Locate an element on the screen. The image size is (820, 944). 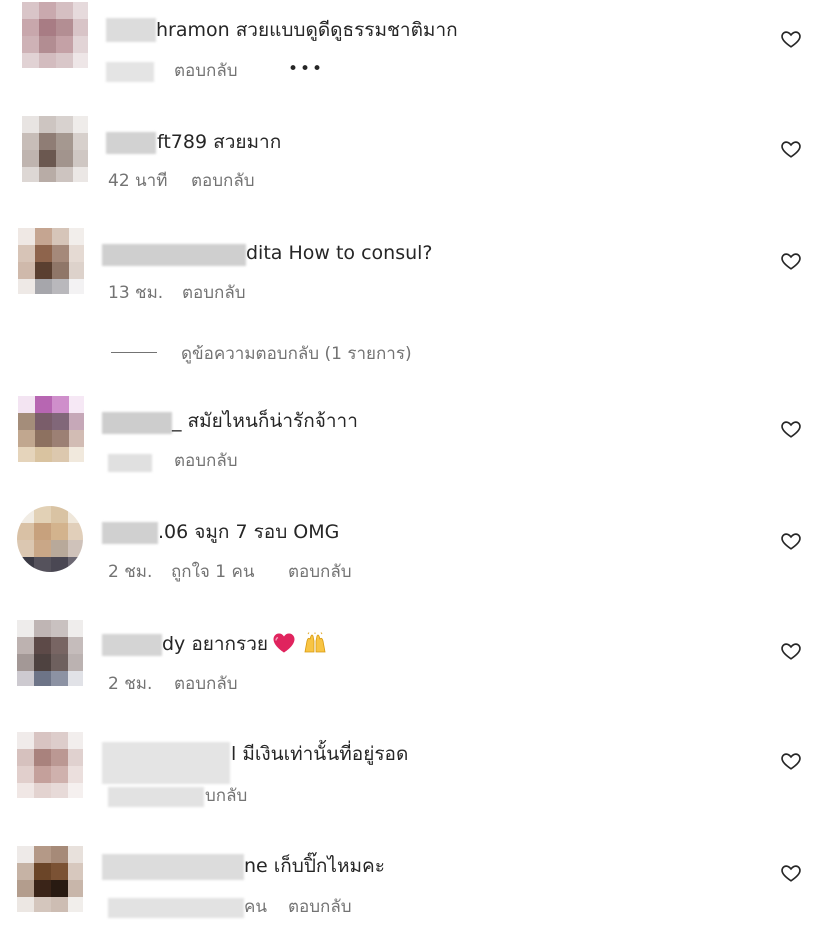
raised-hands-emoji is located at coordinates (315, 642).